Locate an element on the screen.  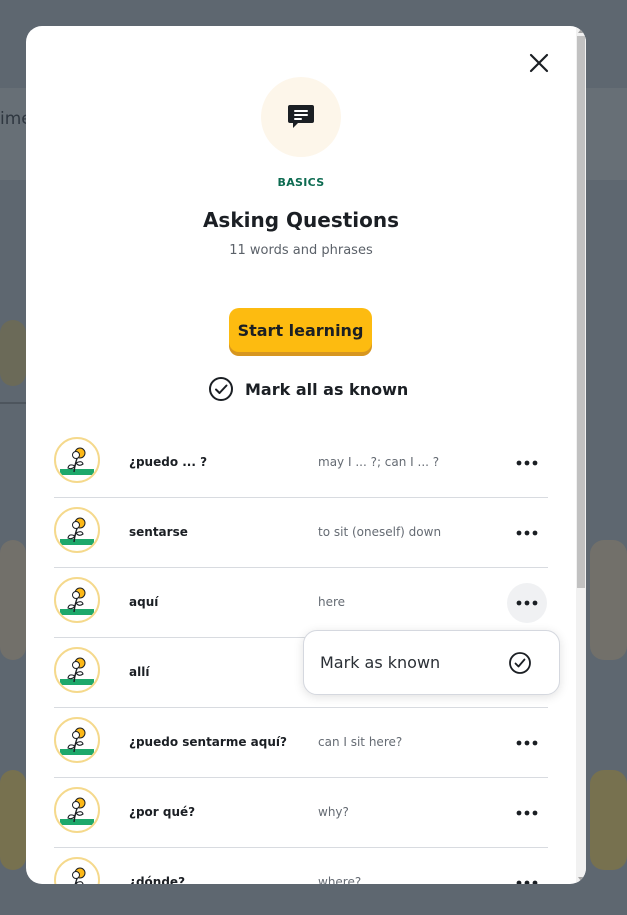
scroll-down-arrow is located at coordinates (581, 879).